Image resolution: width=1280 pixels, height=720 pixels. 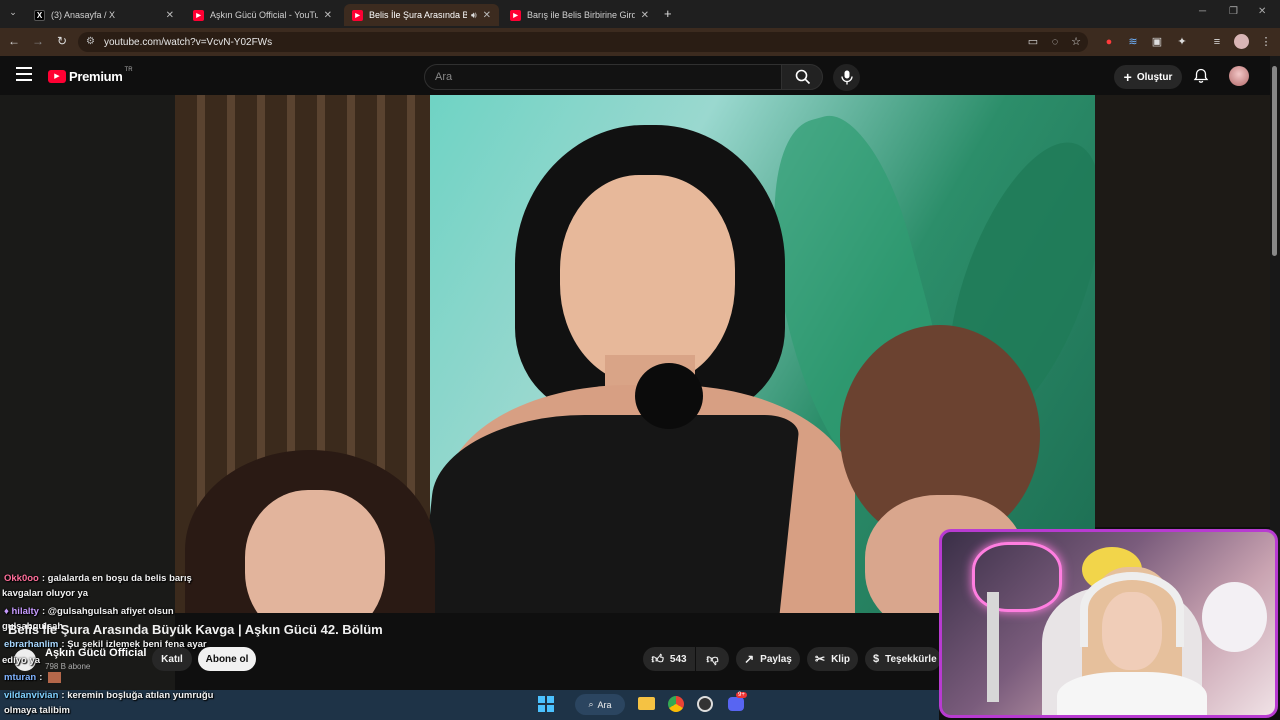 I want to click on taskbar-search-label: Ara, so click(x=604, y=704).